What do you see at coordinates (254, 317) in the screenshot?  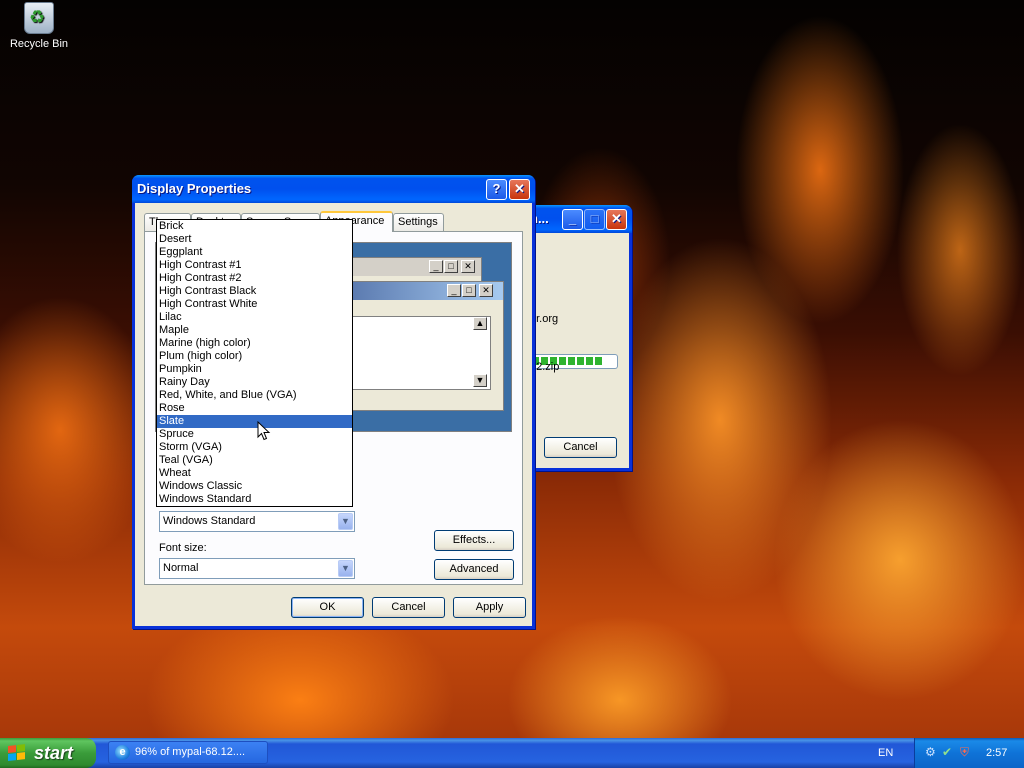 I see `color-scheme-option: Lilac` at bounding box center [254, 317].